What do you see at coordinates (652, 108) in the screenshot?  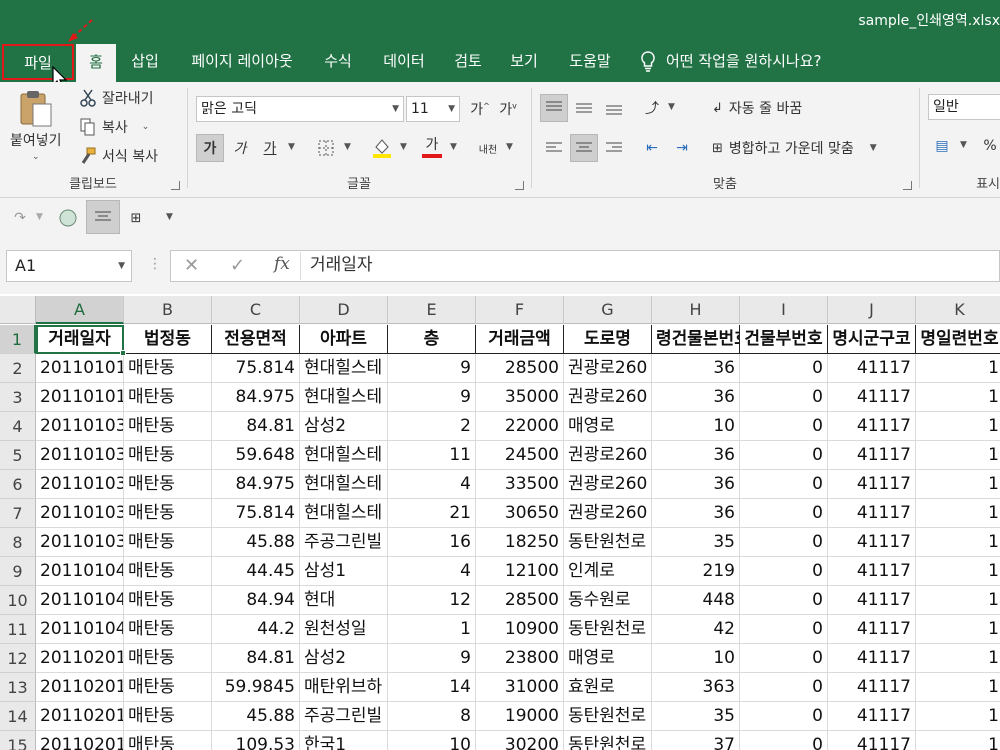 I see `orientation-button: ⤴` at bounding box center [652, 108].